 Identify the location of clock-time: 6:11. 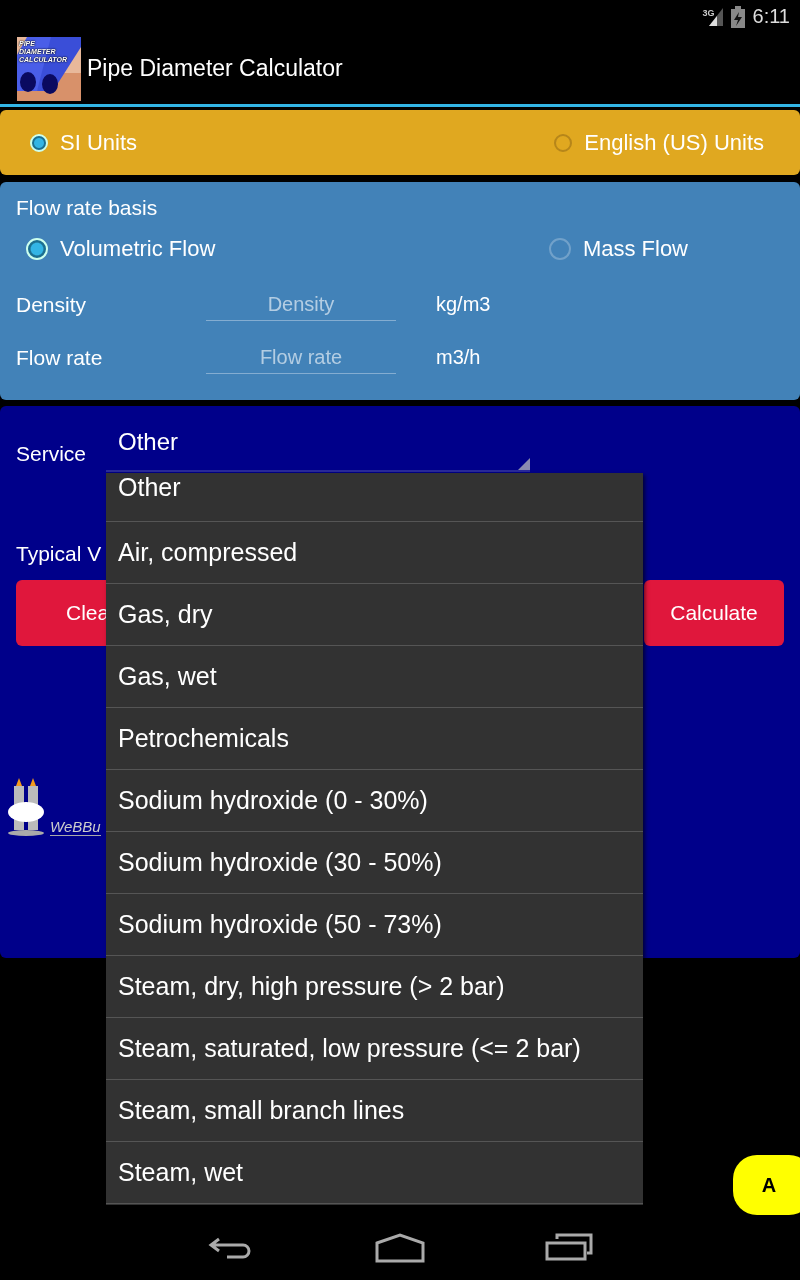
(771, 16).